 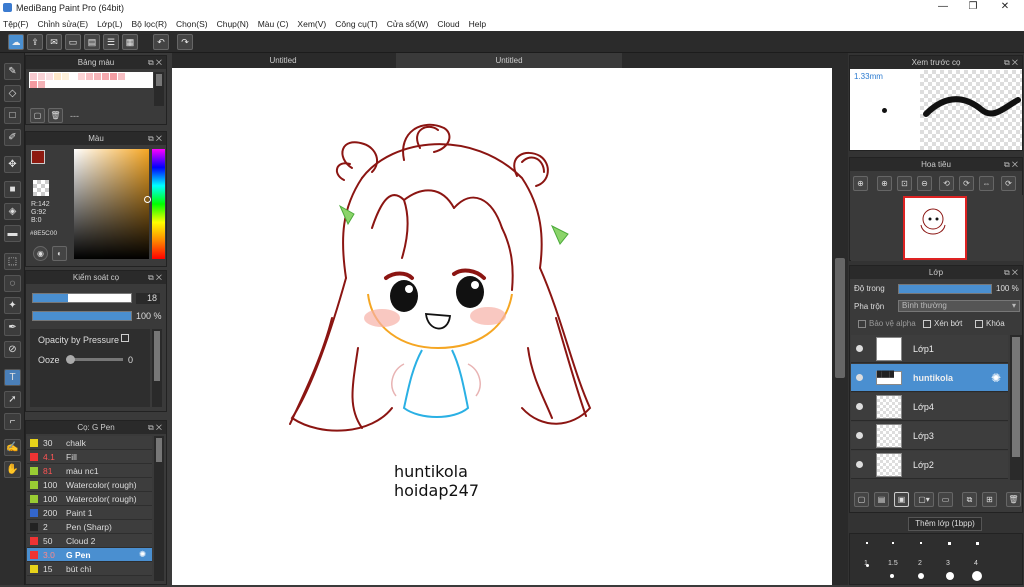 What do you see at coordinates (142, 554) in the screenshot?
I see `brush-settings-icon: ✺` at bounding box center [142, 554].